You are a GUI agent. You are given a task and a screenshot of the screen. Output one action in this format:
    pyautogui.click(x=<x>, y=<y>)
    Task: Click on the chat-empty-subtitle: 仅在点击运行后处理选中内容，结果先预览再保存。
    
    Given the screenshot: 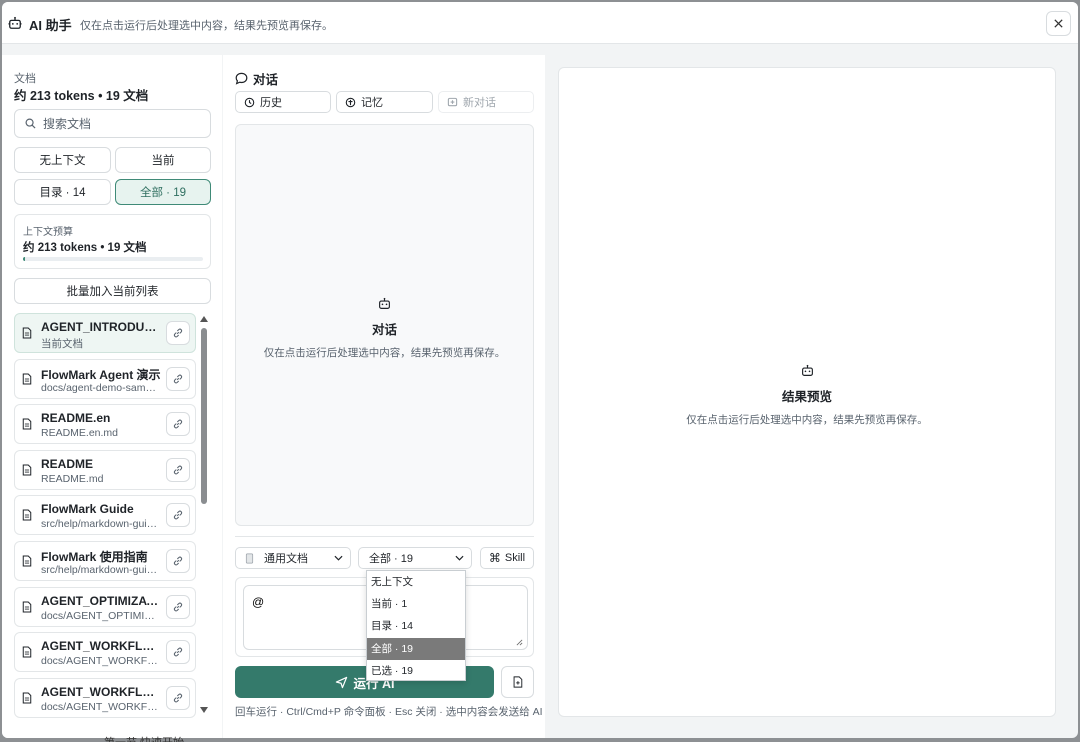 What is the action you would take?
    pyautogui.click(x=384, y=353)
    